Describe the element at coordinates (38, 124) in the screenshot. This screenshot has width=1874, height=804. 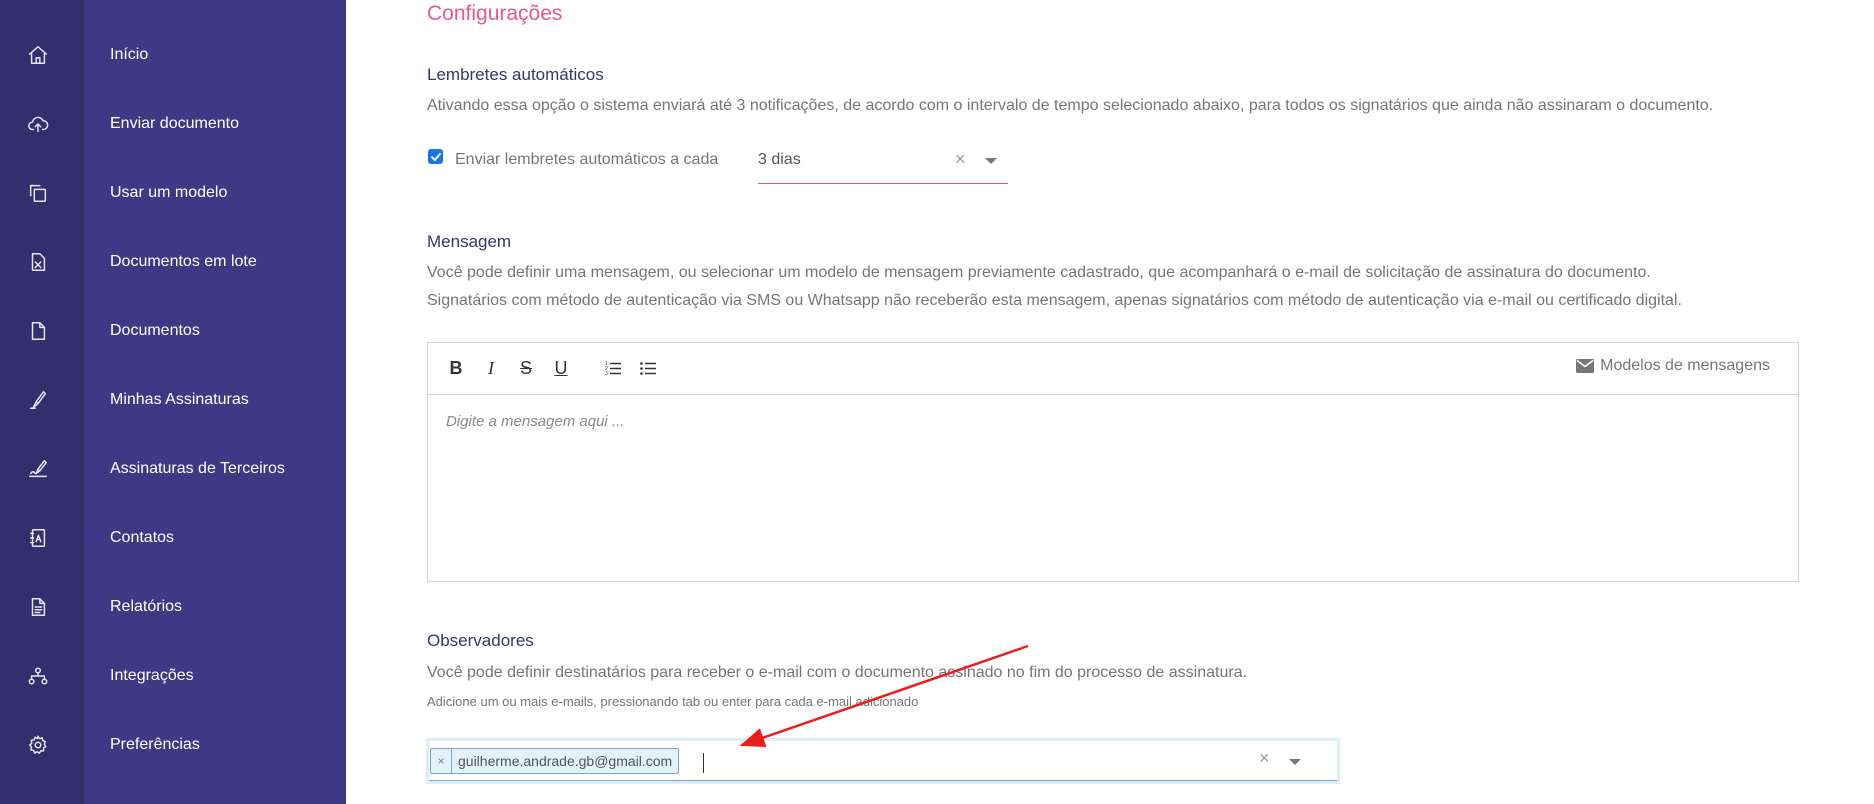
I see `cloud-upload-icon` at that location.